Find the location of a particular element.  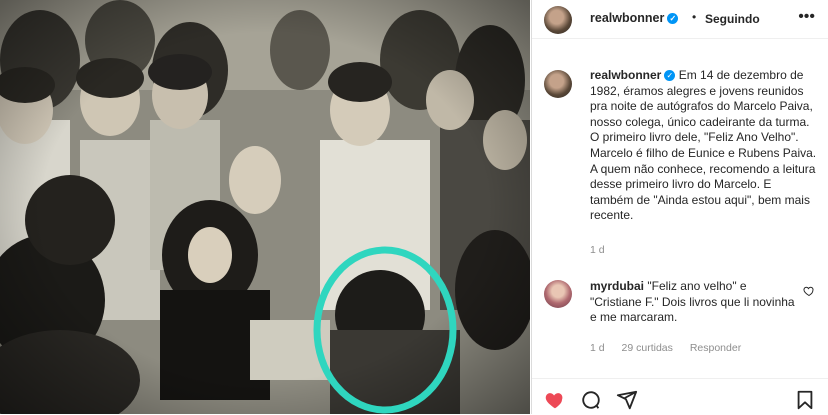

heart-filled-icon is located at coordinates (555, 400).